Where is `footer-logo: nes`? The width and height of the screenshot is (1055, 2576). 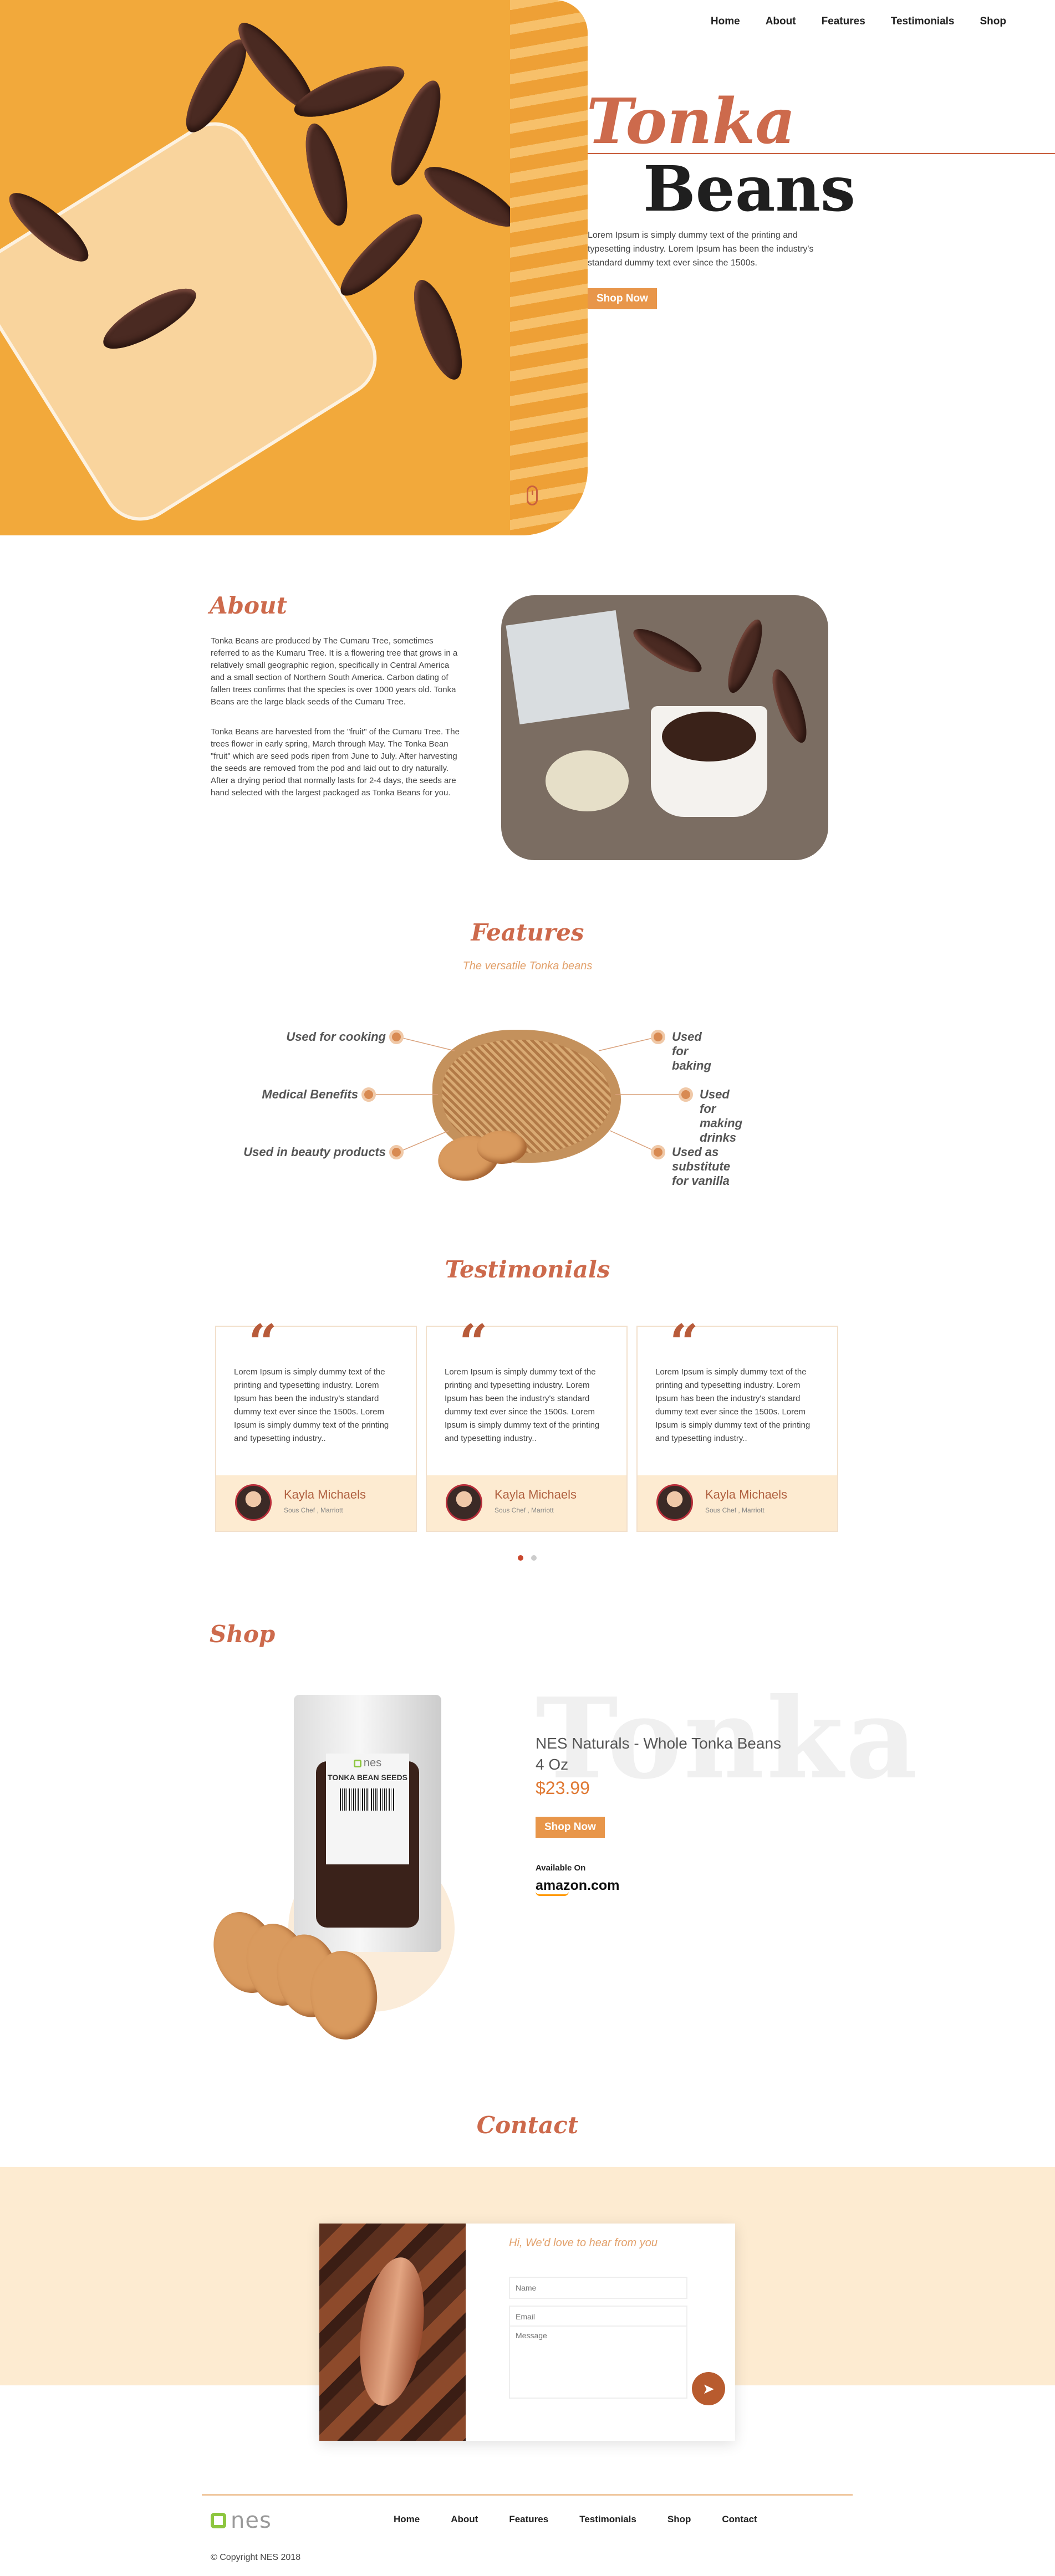
footer-logo: nes is located at coordinates (241, 2520).